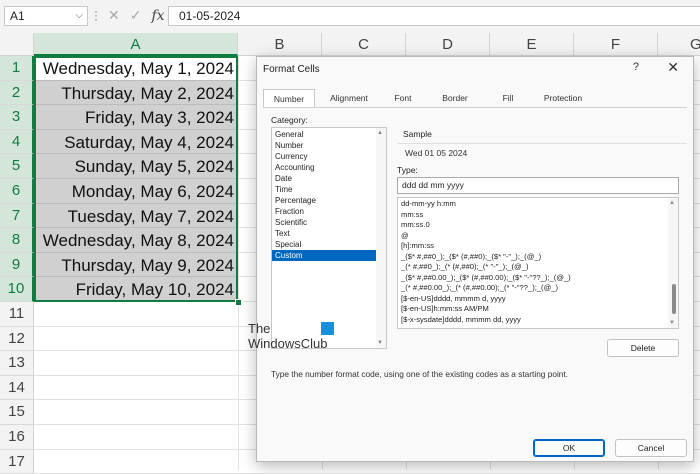 The image size is (700, 474). Describe the element at coordinates (136, 265) in the screenshot. I see `cell-a9: Thursday, May 9, 2024` at that location.